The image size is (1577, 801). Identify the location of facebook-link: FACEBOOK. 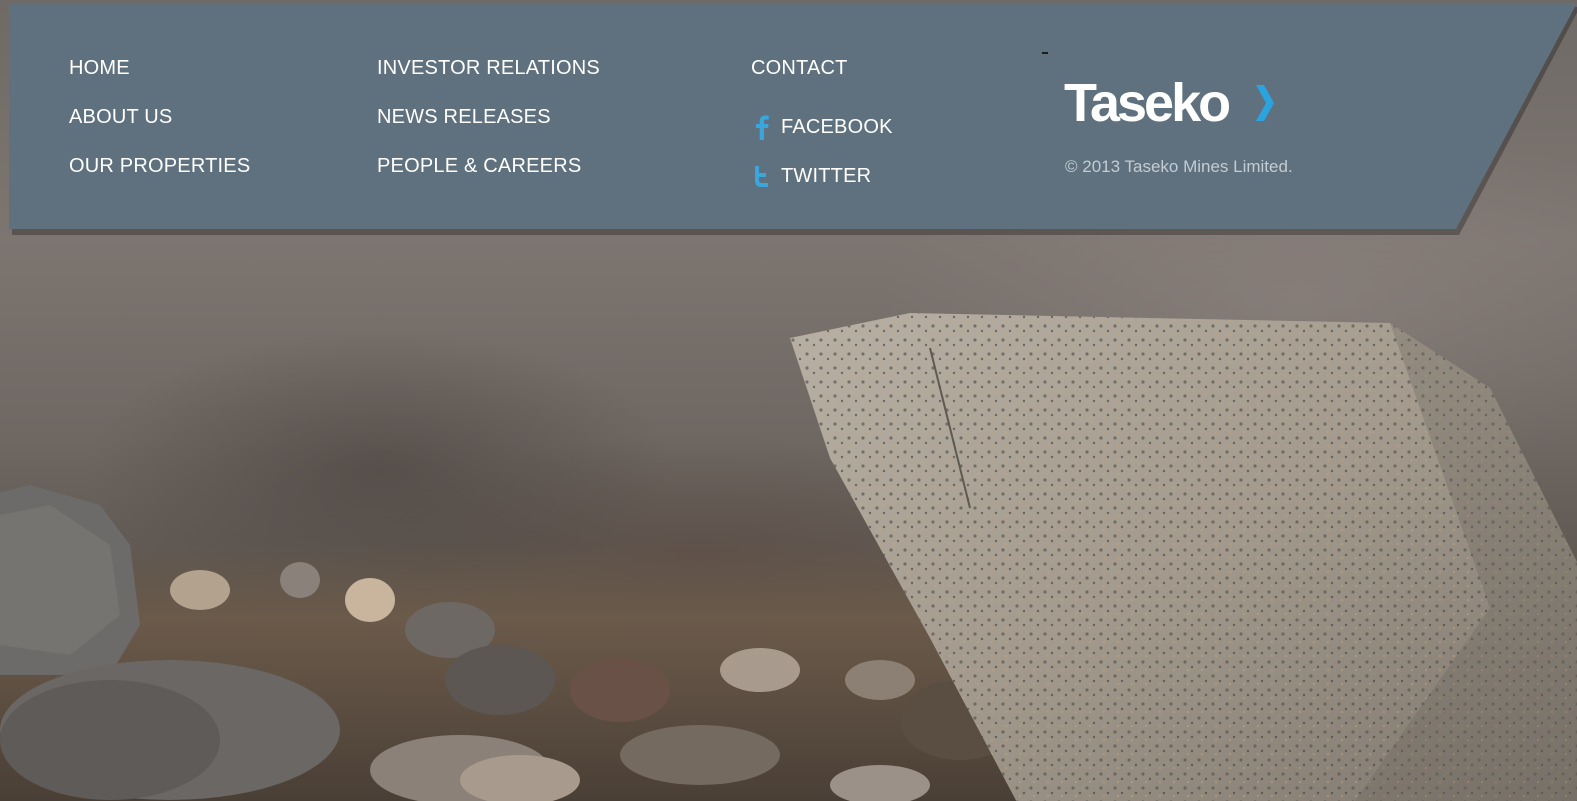
(822, 126).